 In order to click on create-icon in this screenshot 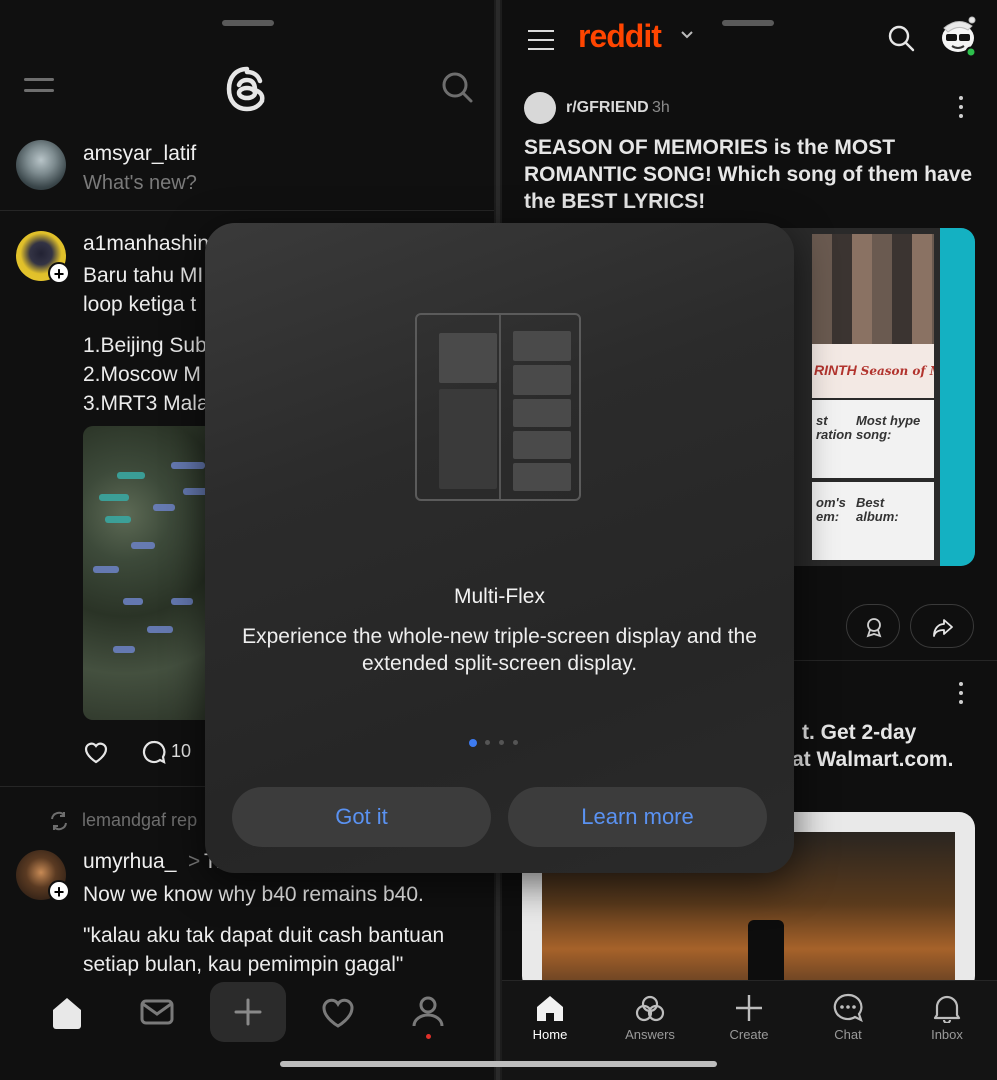, I will do `click(749, 1008)`.